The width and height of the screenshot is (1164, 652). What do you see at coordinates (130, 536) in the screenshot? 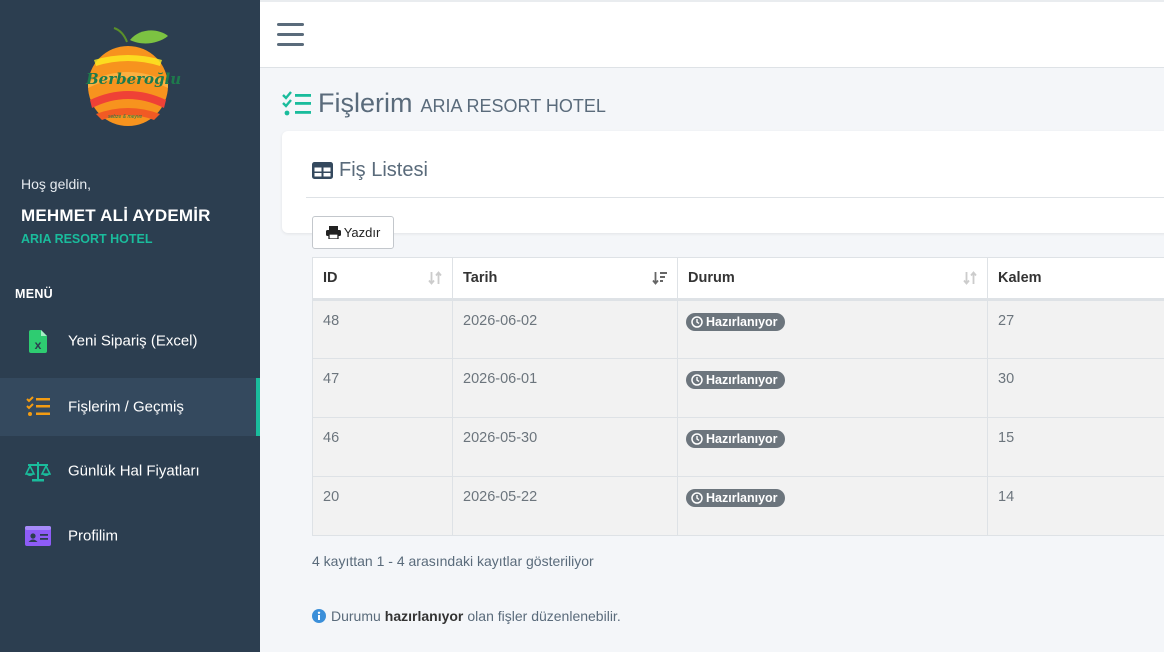
I see `sidebar-item-profile: Profilim` at bounding box center [130, 536].